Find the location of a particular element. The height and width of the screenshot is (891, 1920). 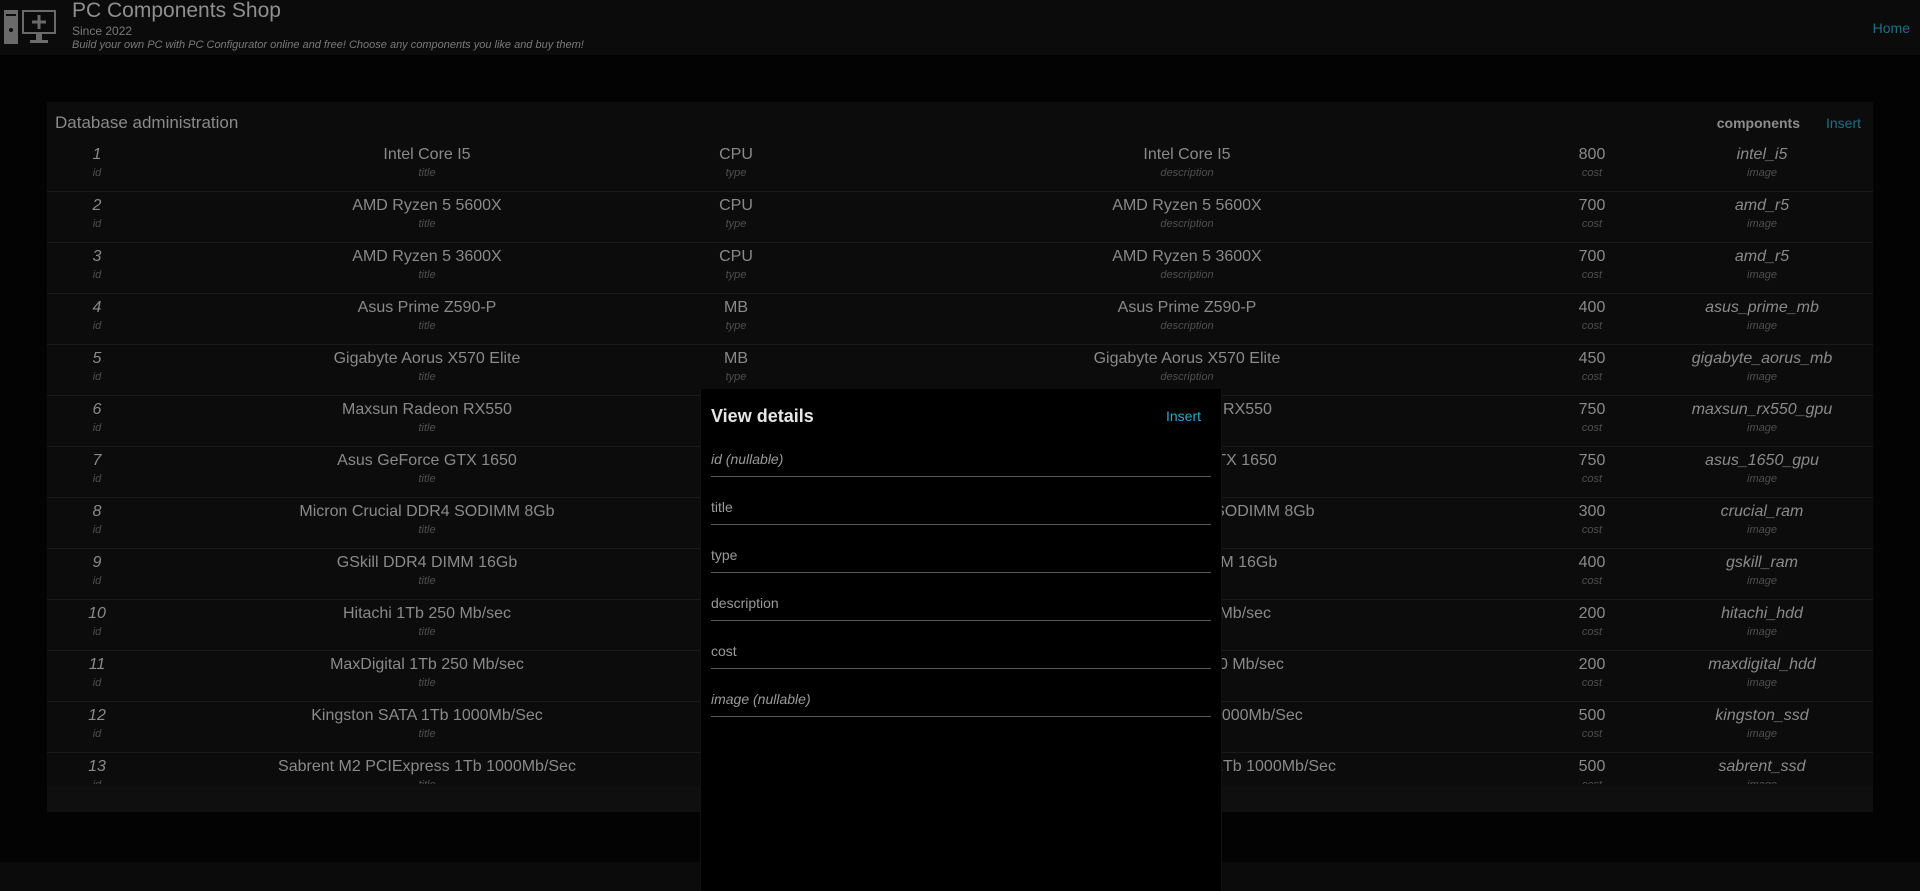

description-field is located at coordinates (961, 602).